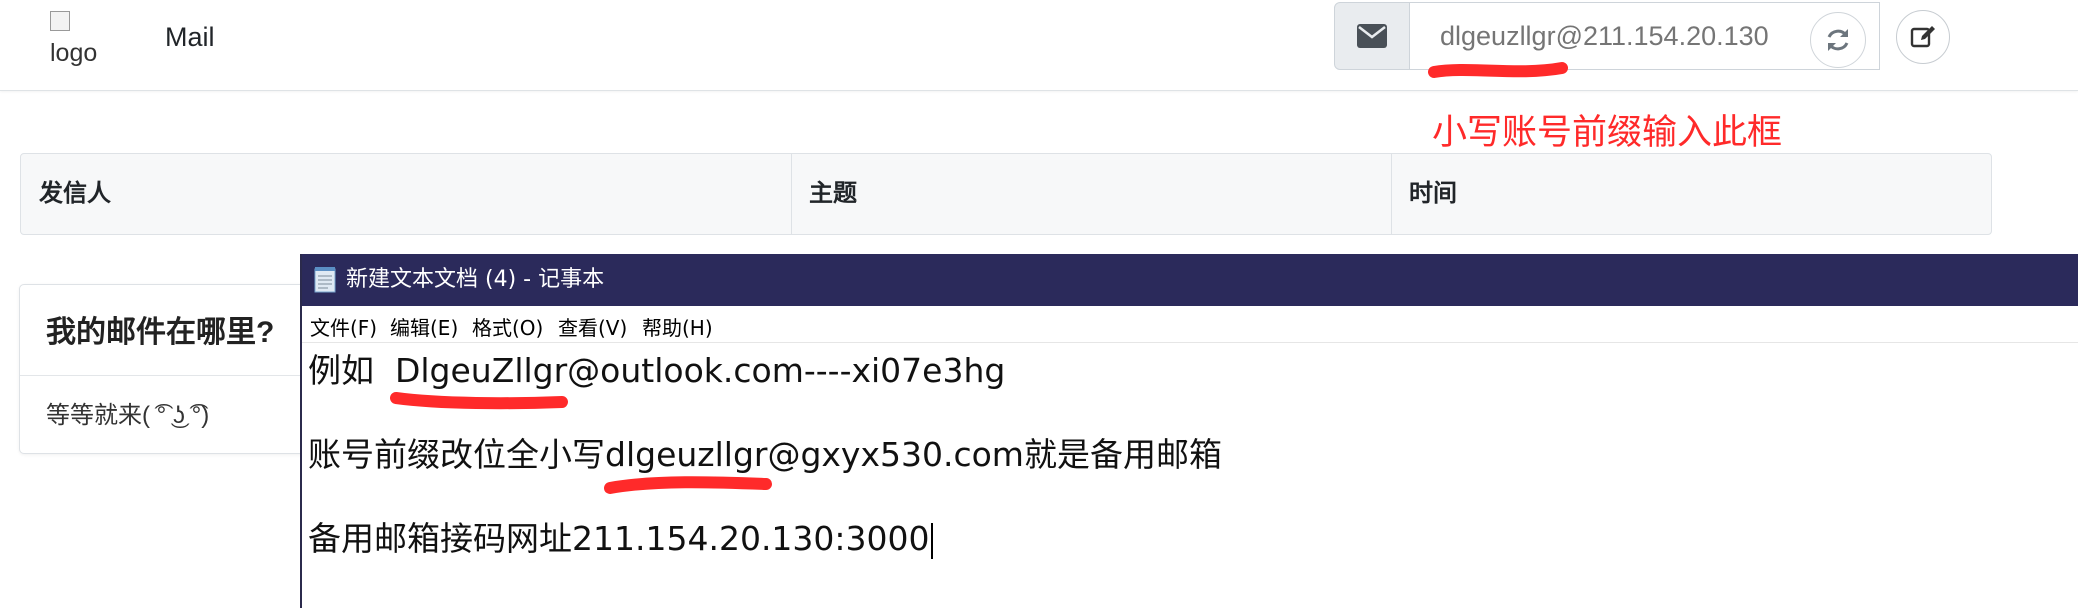  I want to click on column-header-sender: 发信人, so click(75, 193).